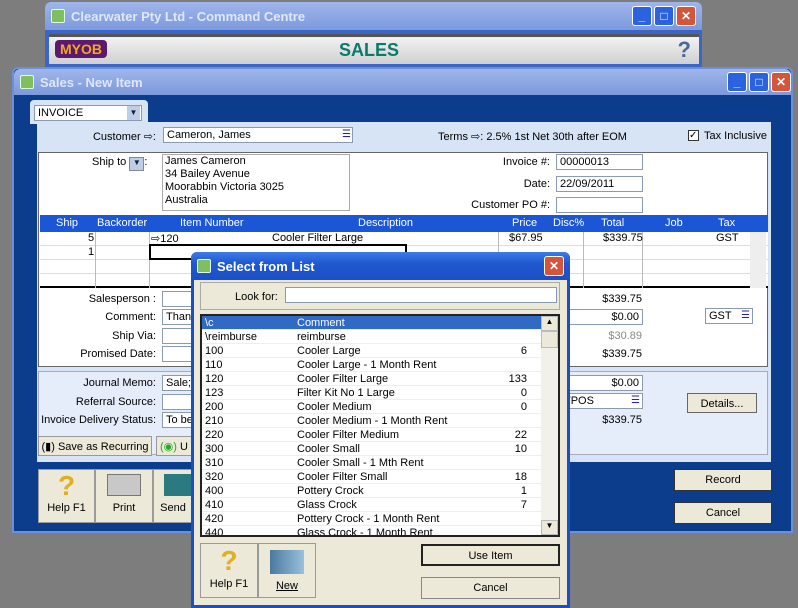  What do you see at coordinates (599, 162) in the screenshot?
I see `invoice-number-field: 00000013` at bounding box center [599, 162].